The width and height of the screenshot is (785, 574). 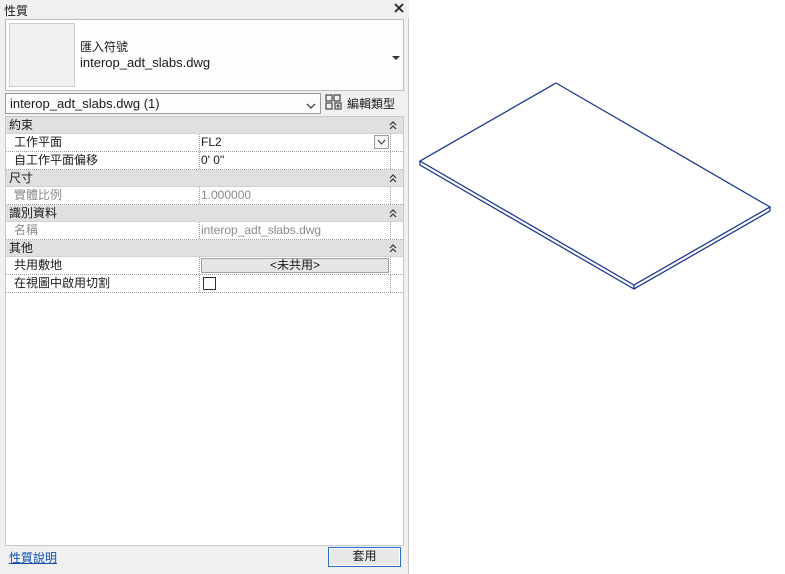 I want to click on group-label: 識別資料, so click(x=33, y=213).